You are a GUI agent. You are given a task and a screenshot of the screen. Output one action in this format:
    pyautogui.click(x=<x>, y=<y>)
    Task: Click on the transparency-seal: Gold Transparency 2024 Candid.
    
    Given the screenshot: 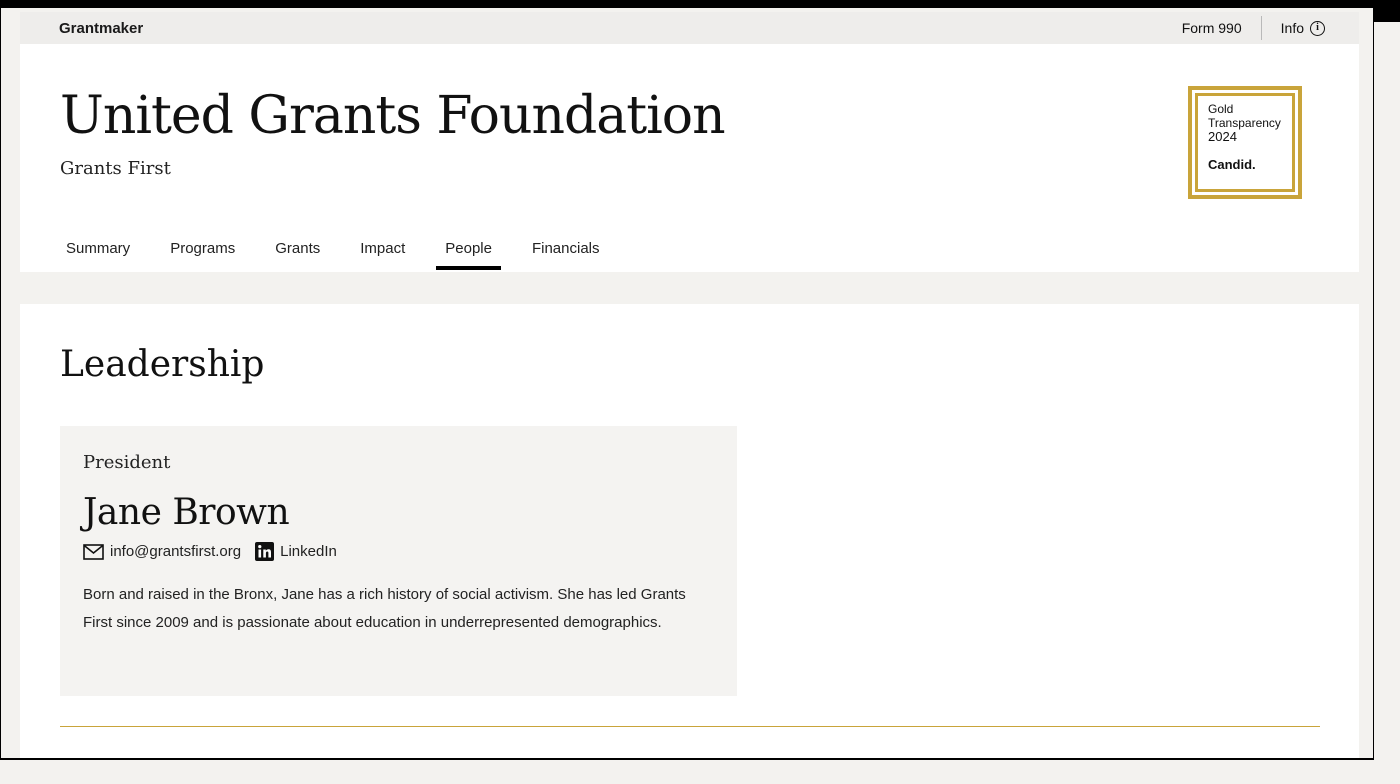 What is the action you would take?
    pyautogui.click(x=1245, y=142)
    